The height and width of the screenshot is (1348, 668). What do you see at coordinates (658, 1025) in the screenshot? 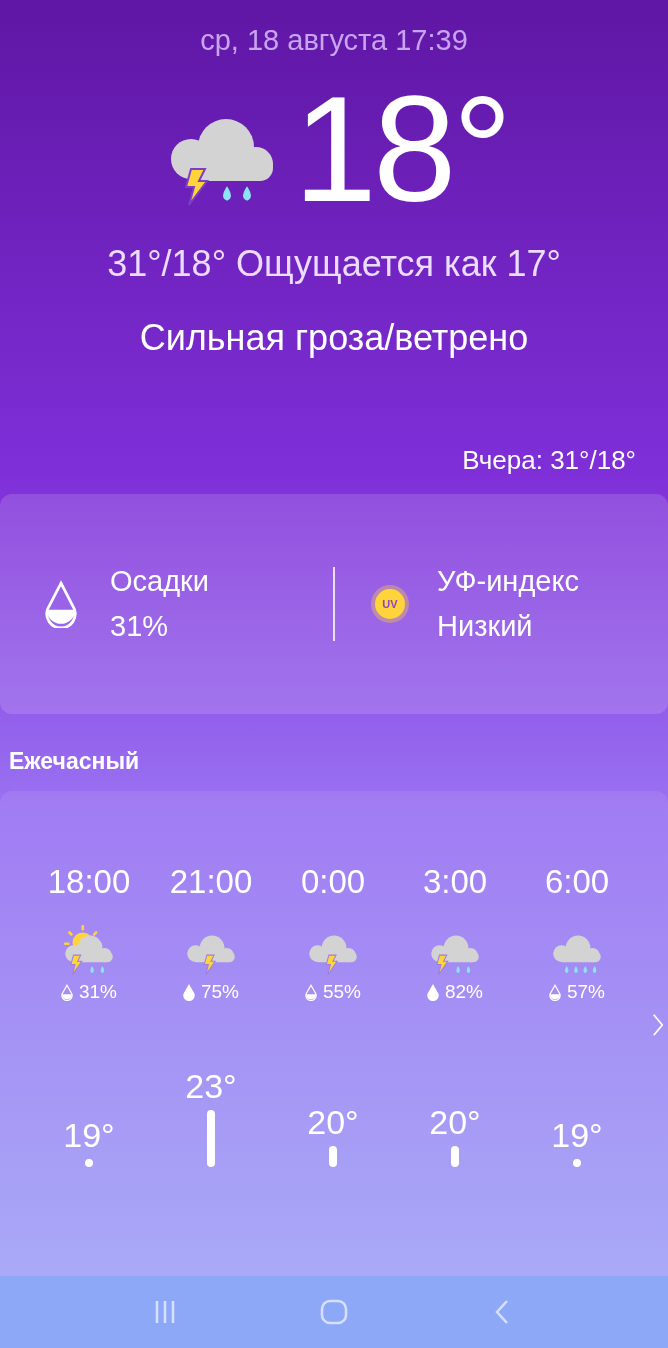
I see `chevron-right-icon` at bounding box center [658, 1025].